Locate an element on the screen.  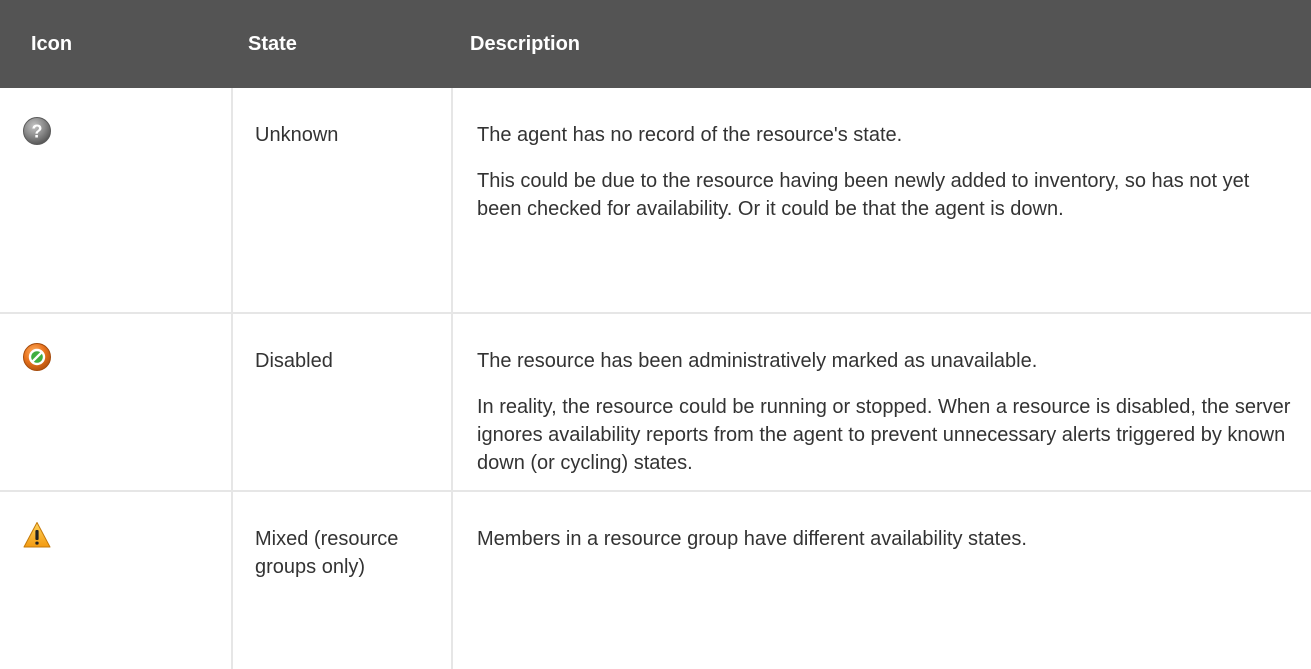
warning-triangle-icon is located at coordinates (37, 535).